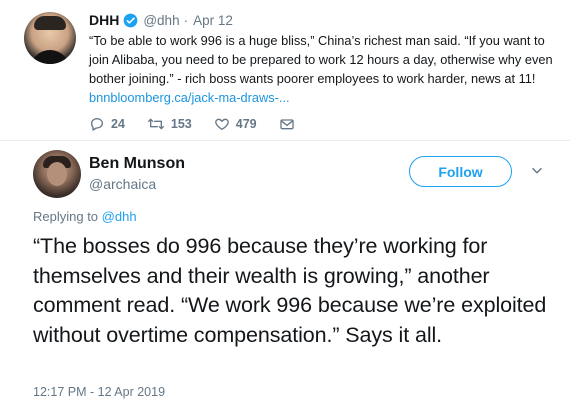  I want to click on envelope-icon, so click(286, 124).